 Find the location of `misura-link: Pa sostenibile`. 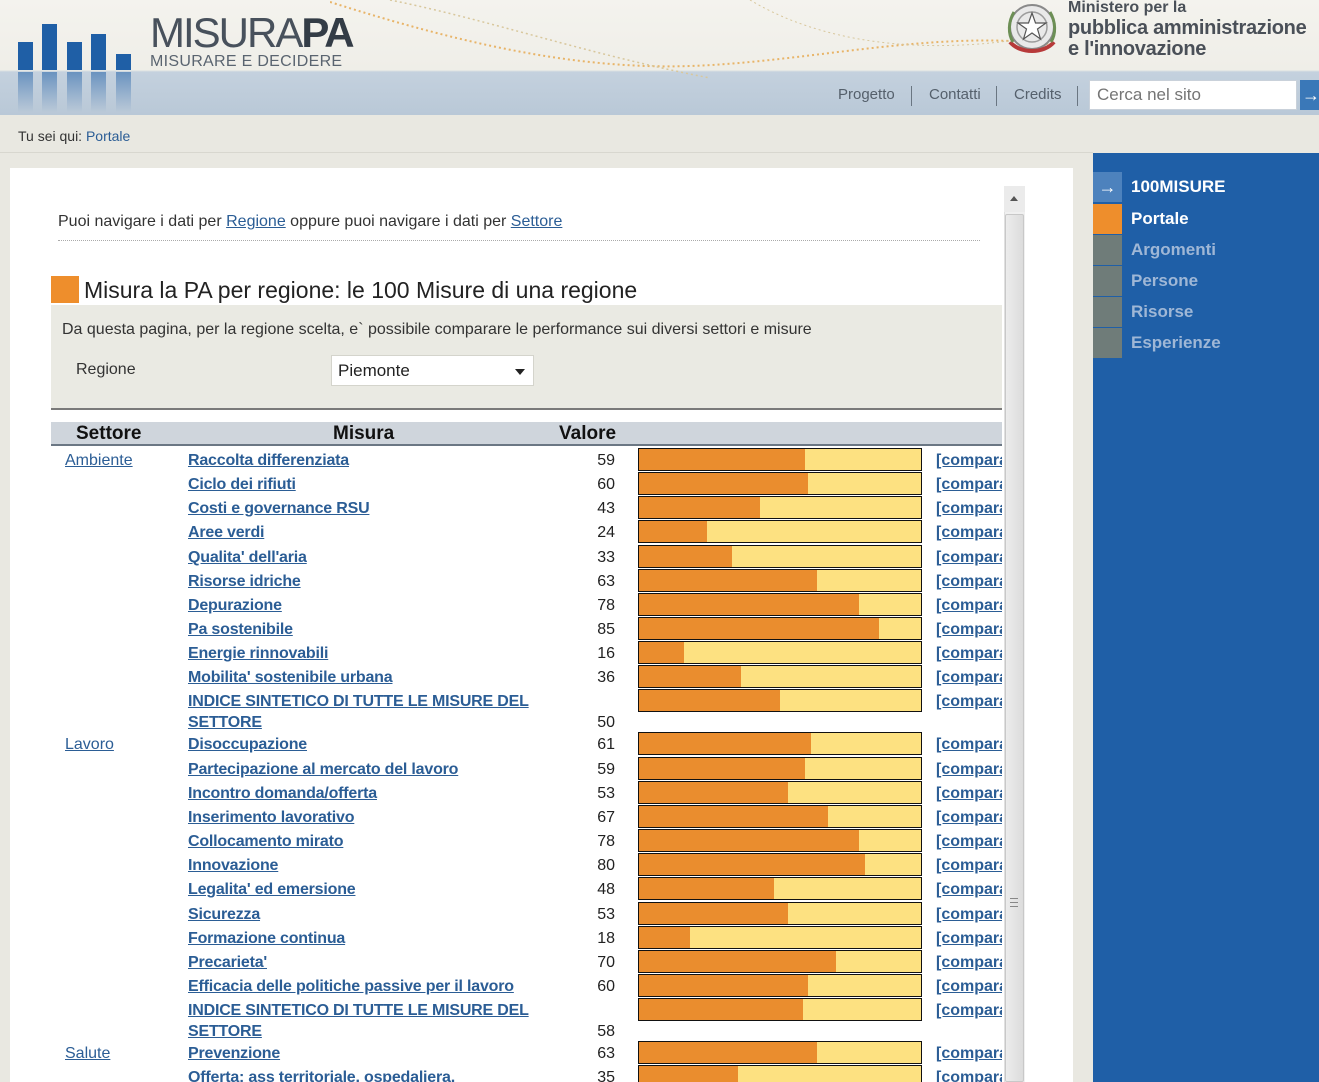

misura-link: Pa sostenibile is located at coordinates (398, 629).